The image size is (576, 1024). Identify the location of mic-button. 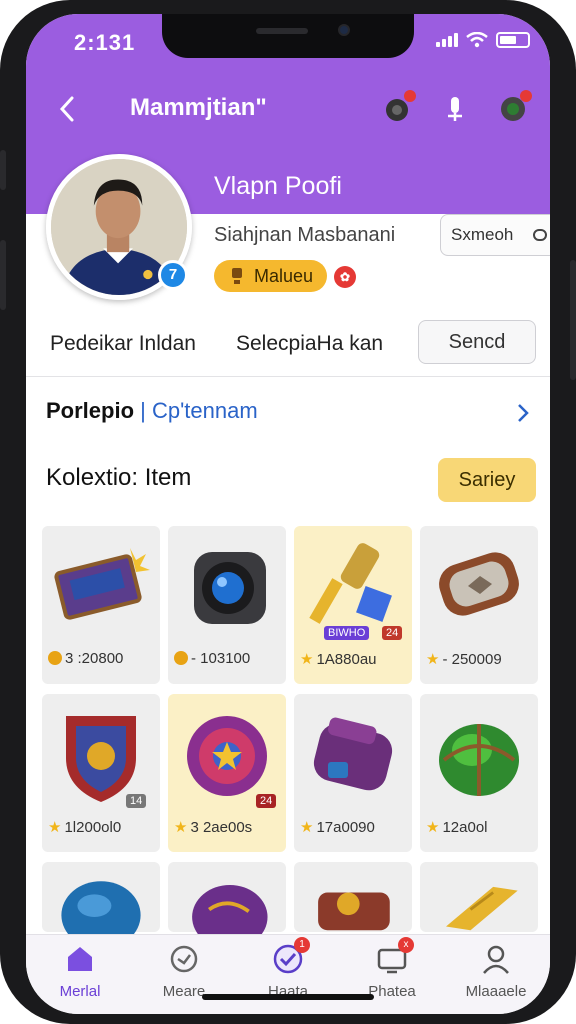
(455, 109).